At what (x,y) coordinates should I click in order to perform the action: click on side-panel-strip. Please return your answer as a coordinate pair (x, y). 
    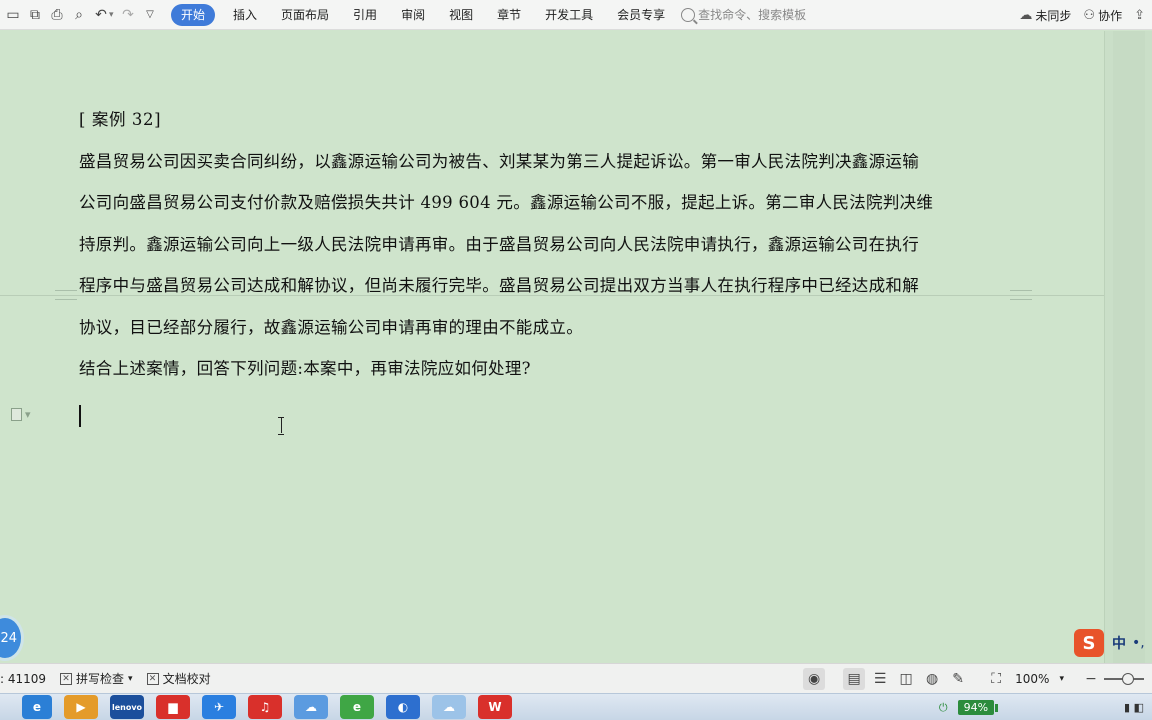
    Looking at the image, I should click on (1129, 347).